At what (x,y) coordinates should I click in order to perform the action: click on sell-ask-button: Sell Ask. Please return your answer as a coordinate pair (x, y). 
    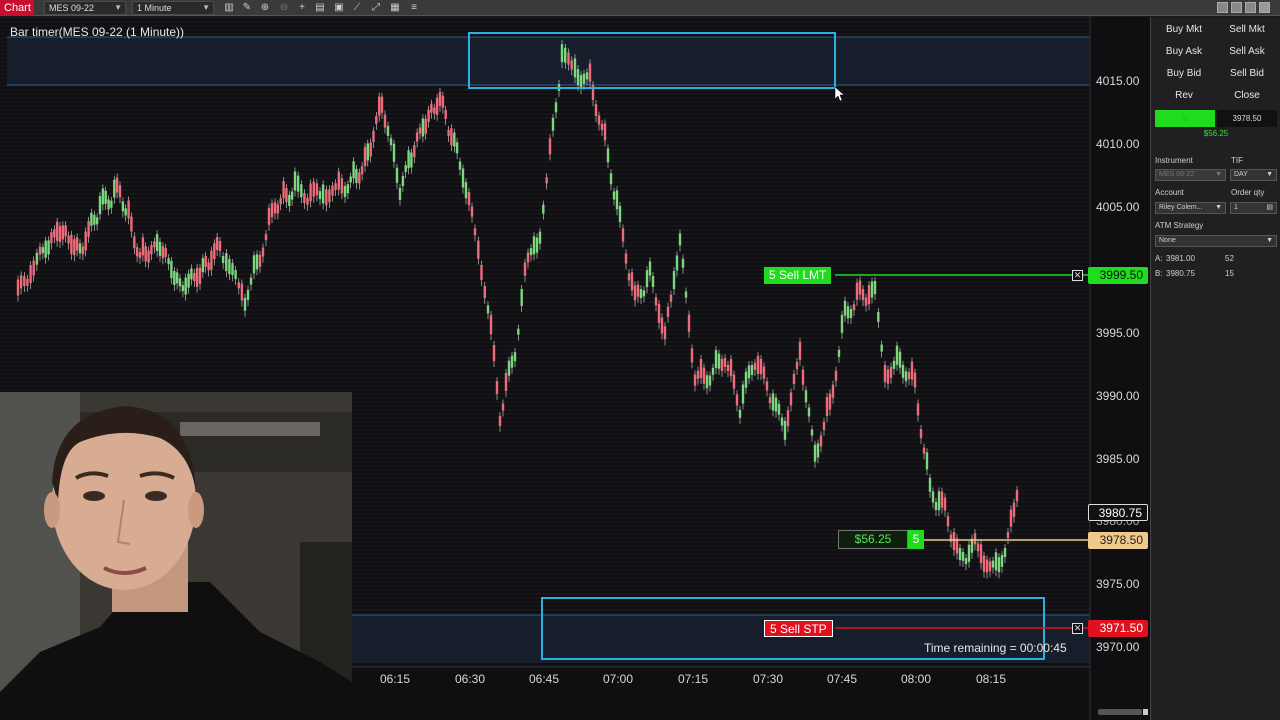
    Looking at the image, I should click on (1247, 52).